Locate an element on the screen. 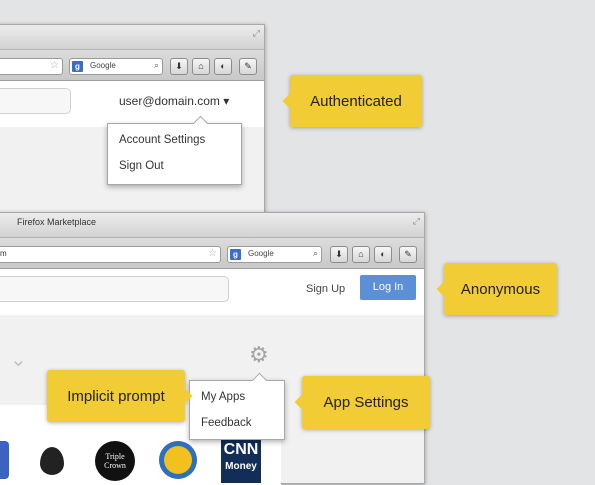  url-bar: ☆ is located at coordinates (31, 66).